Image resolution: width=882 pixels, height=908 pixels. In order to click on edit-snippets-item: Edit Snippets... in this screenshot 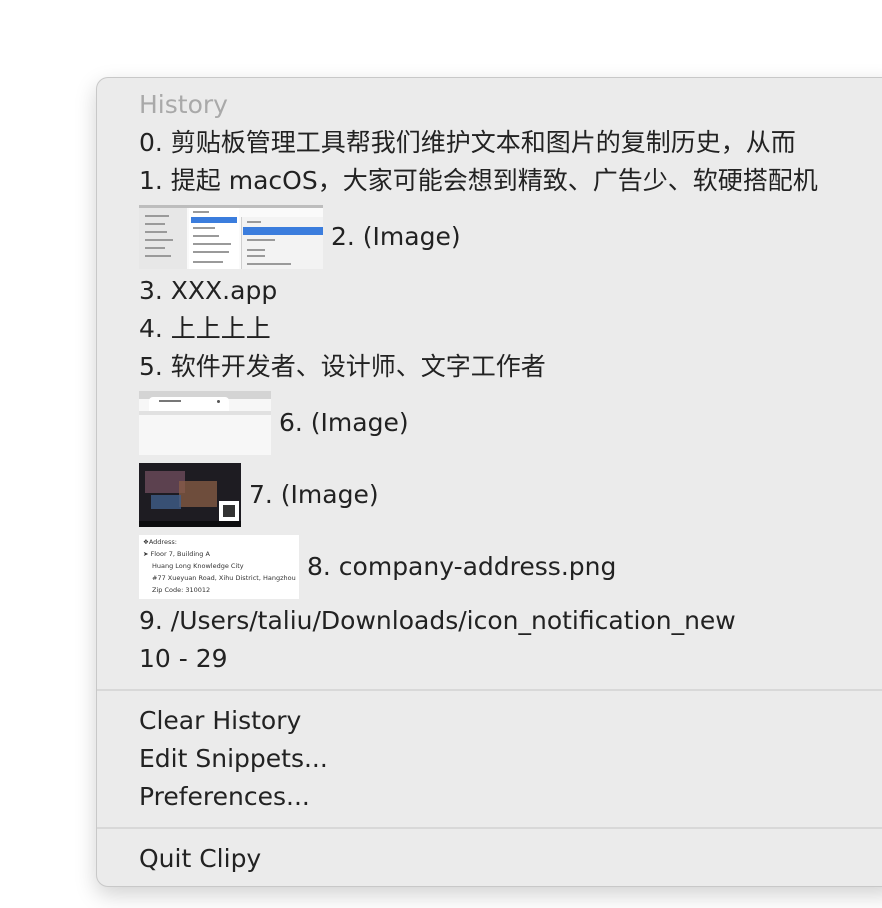, I will do `click(233, 759)`.